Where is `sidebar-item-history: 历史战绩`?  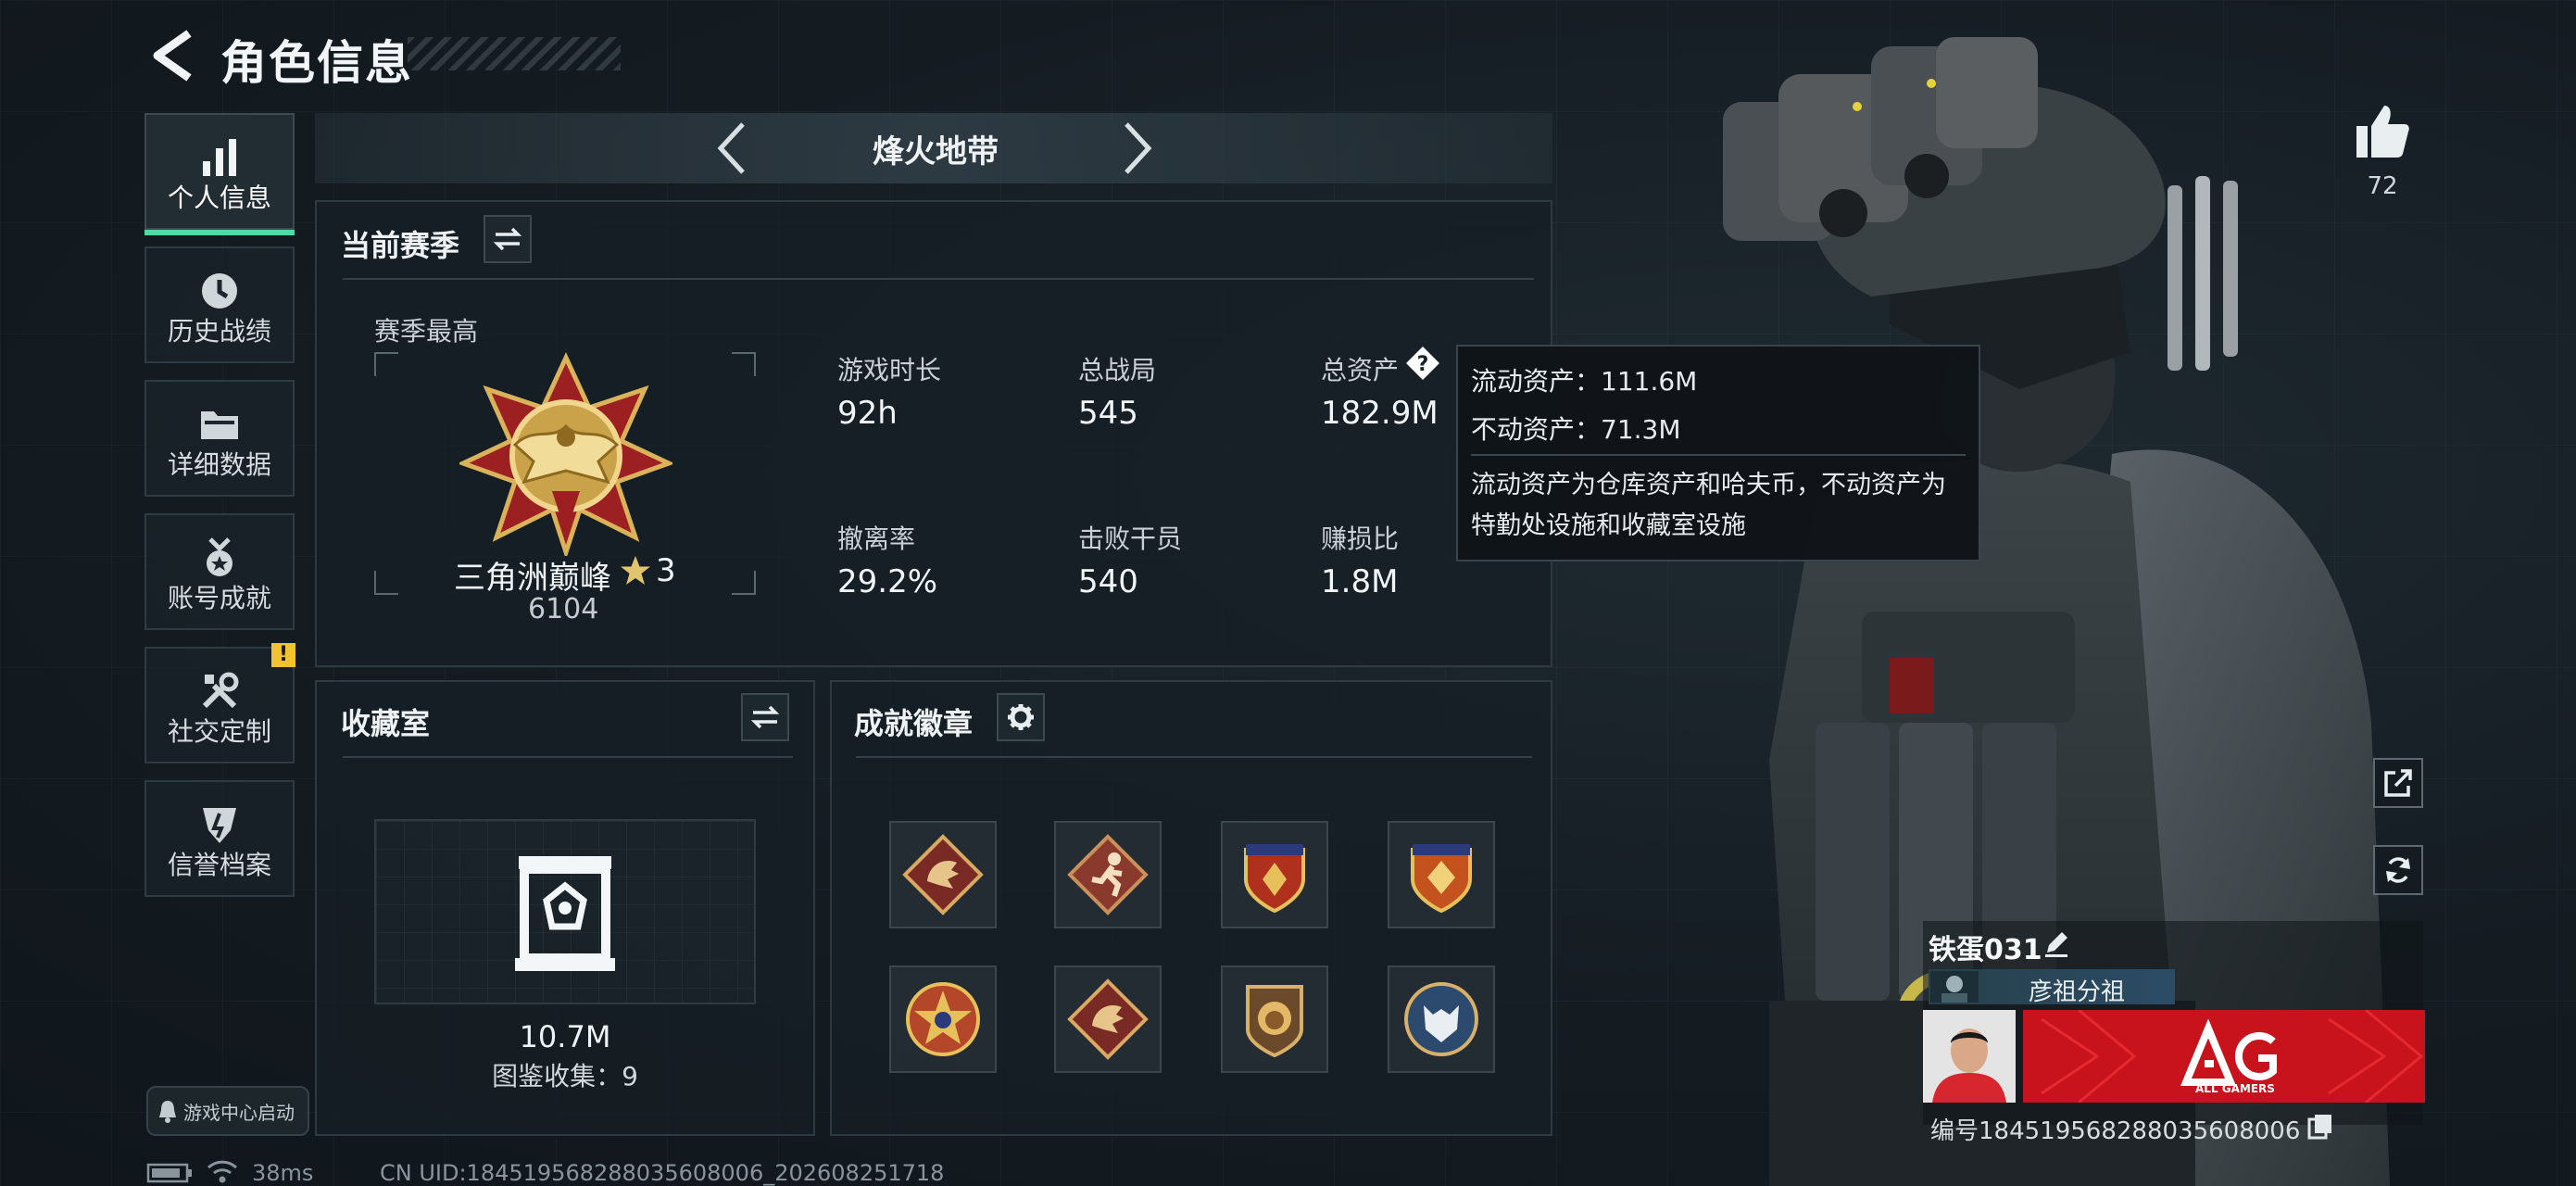 sidebar-item-history: 历史战绩 is located at coordinates (220, 304).